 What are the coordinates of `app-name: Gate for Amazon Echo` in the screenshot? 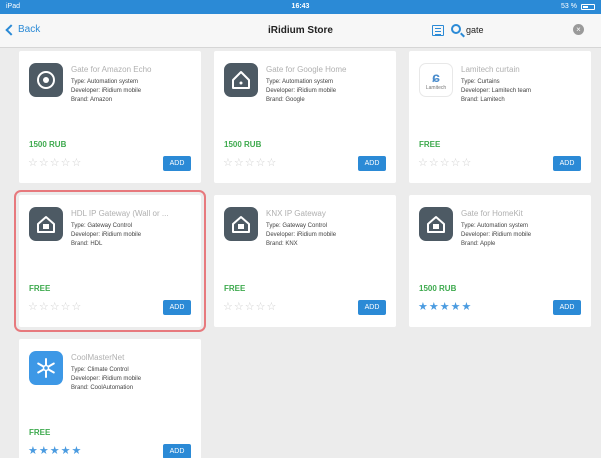 It's located at (111, 69).